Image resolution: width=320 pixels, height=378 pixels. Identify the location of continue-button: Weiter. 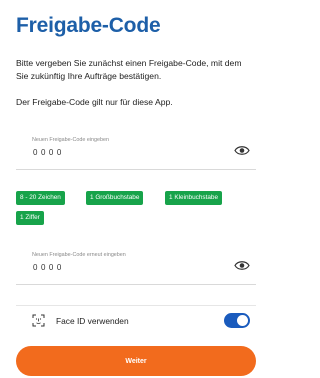
(136, 361).